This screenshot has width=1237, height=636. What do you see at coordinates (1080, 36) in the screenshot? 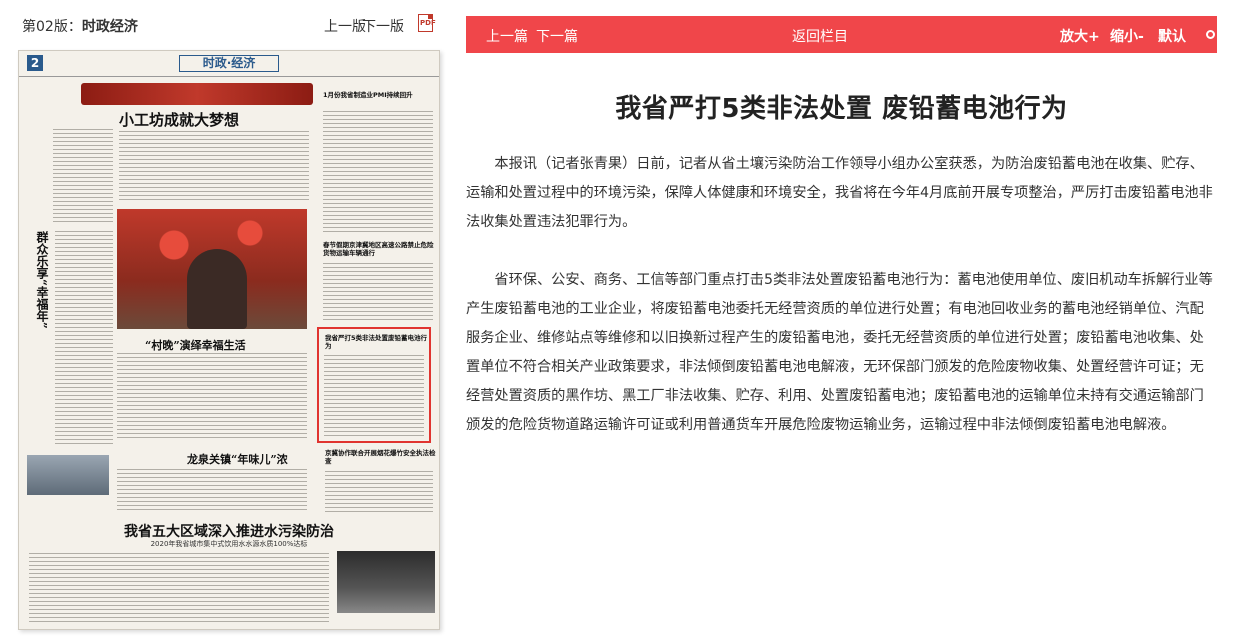
I see `zoom-in-button: 放大+` at bounding box center [1080, 36].